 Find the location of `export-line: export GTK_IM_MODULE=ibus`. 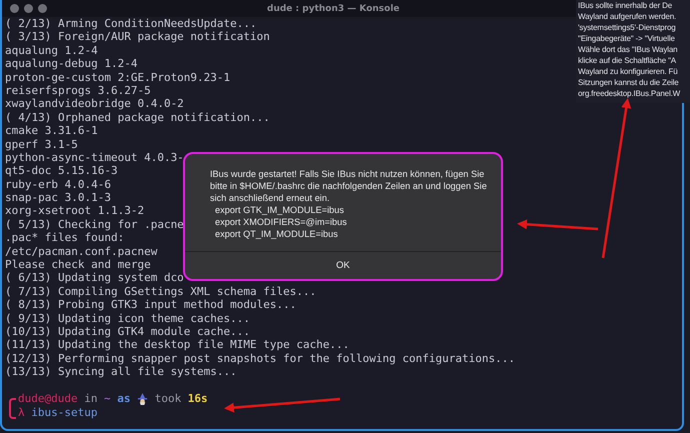

export-line: export GTK_IM_MODULE=ibus is located at coordinates (279, 210).